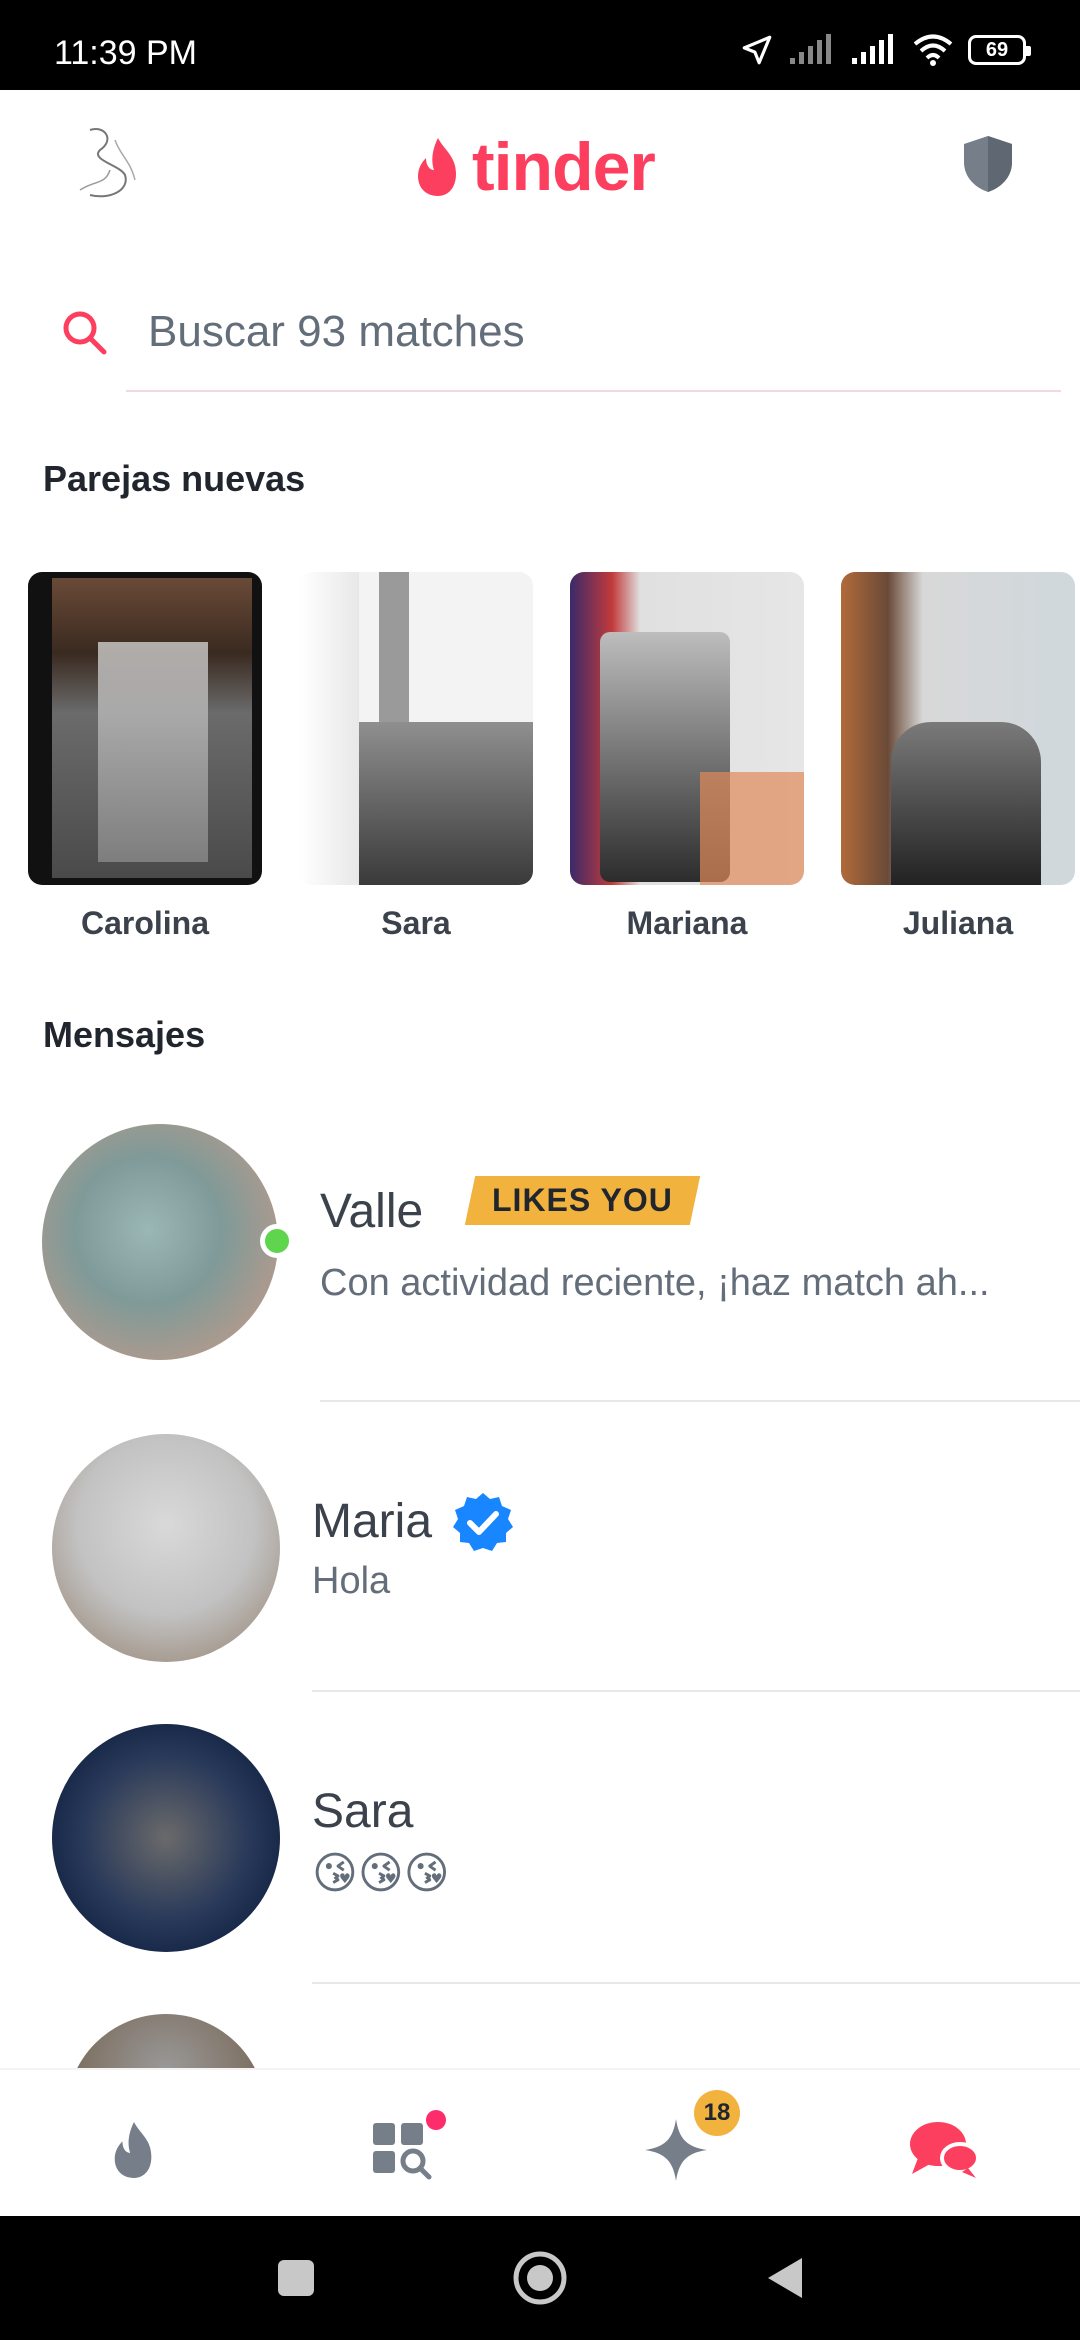 The image size is (1080, 2340). What do you see at coordinates (933, 50) in the screenshot?
I see `wifi-icon` at bounding box center [933, 50].